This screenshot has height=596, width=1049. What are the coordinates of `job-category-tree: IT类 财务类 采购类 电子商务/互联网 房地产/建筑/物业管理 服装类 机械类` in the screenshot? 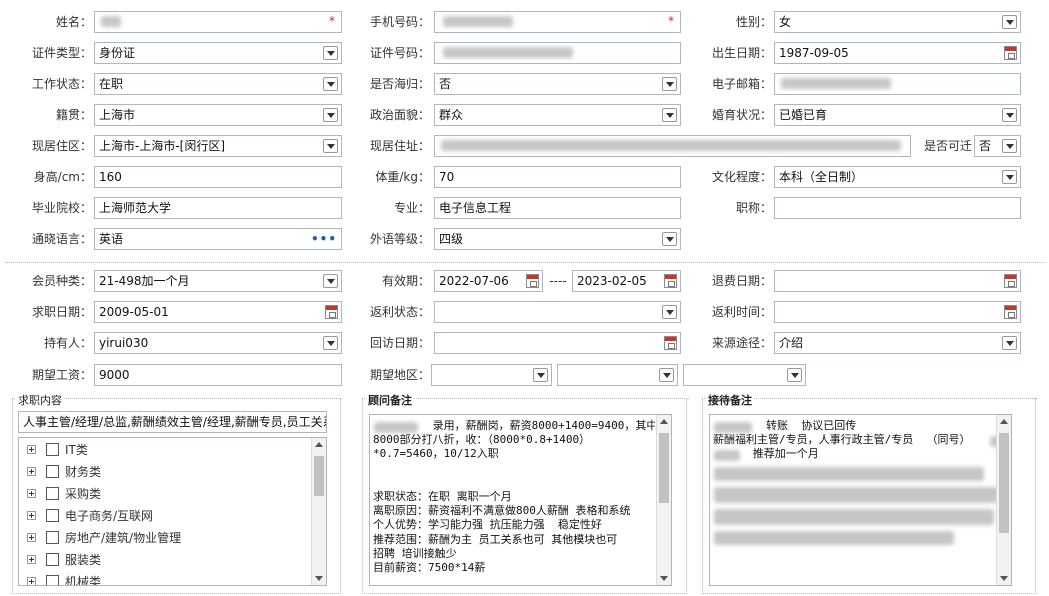 It's located at (172, 511).